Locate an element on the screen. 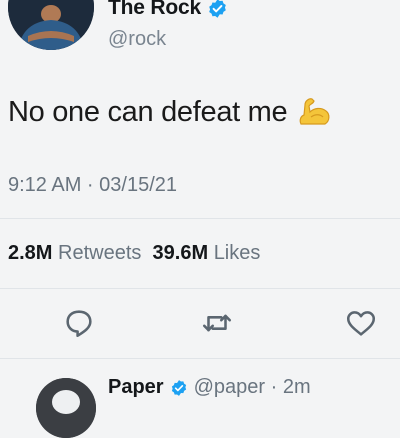  tweet-actions is located at coordinates (200, 324).